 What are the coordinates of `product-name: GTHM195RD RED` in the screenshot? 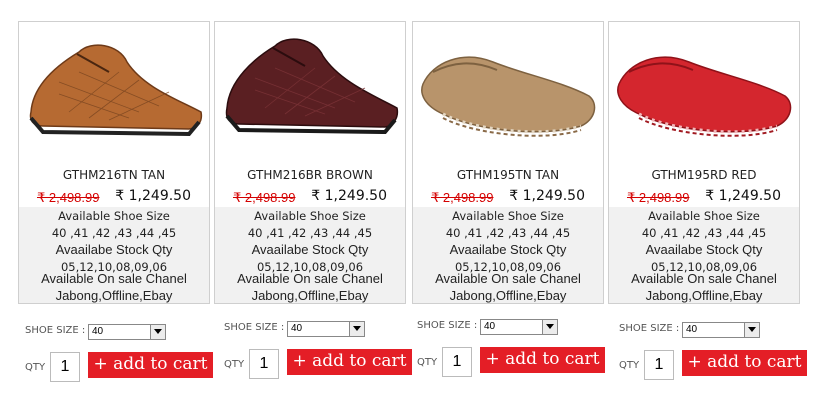 It's located at (704, 175).